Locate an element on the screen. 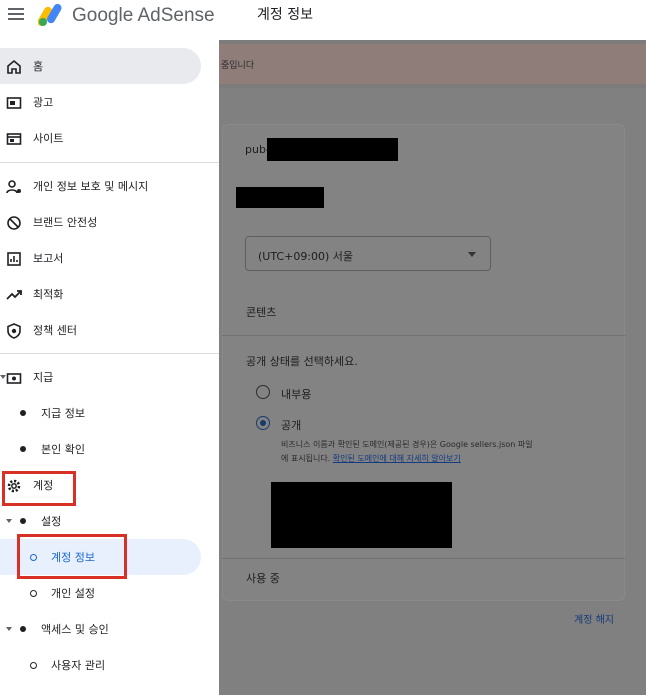 This screenshot has width=646, height=695. ads-icon is located at coordinates (14, 103).